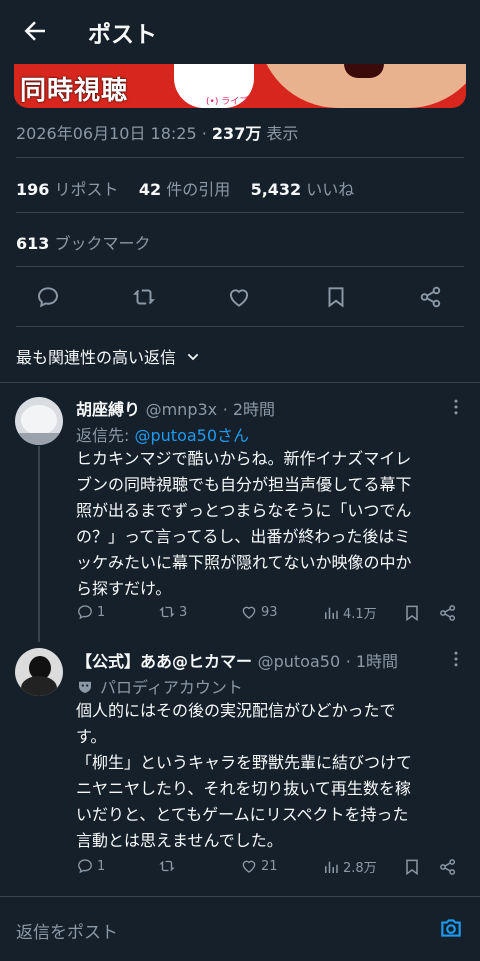  I want to click on author-handle: @putoa50, so click(299, 661).